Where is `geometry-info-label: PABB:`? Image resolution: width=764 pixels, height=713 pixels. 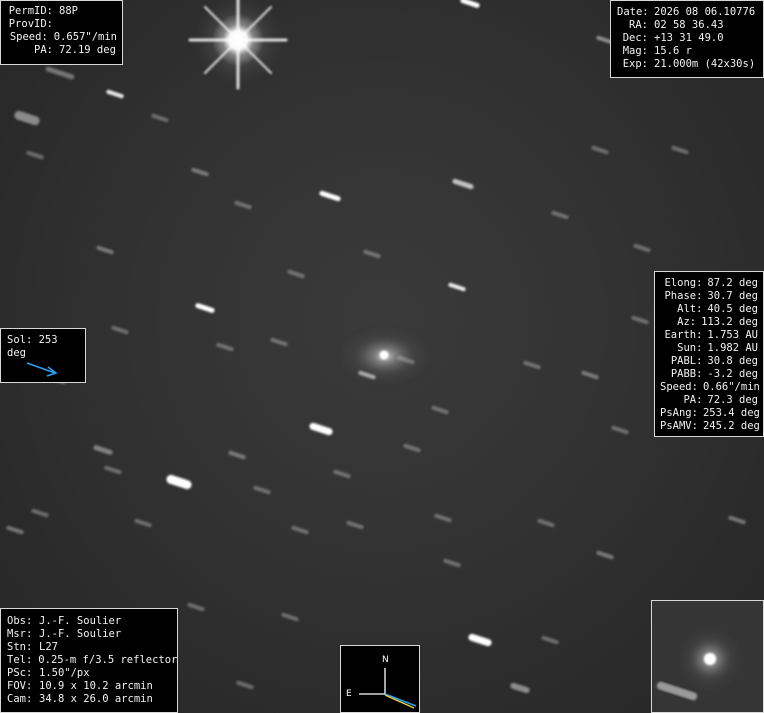
geometry-info-label: PABB: is located at coordinates (686, 374).